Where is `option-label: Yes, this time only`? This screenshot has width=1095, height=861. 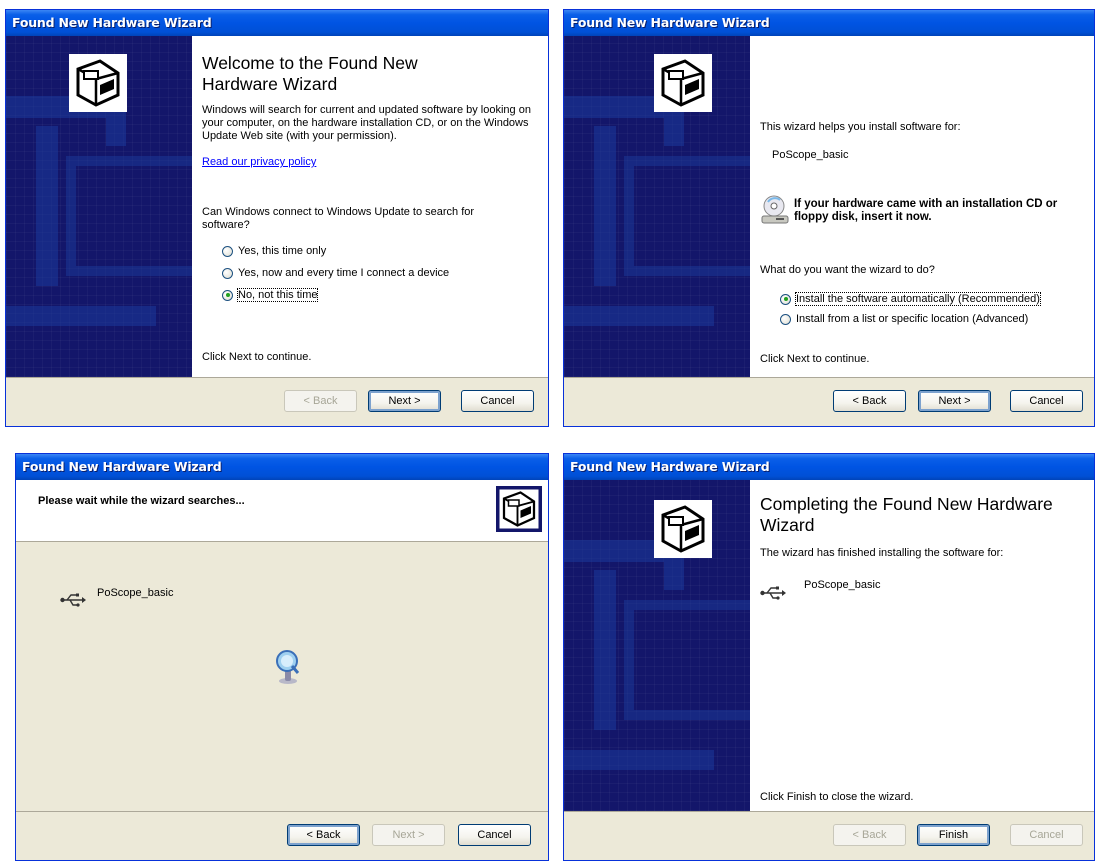
option-label: Yes, this time only is located at coordinates (282, 251).